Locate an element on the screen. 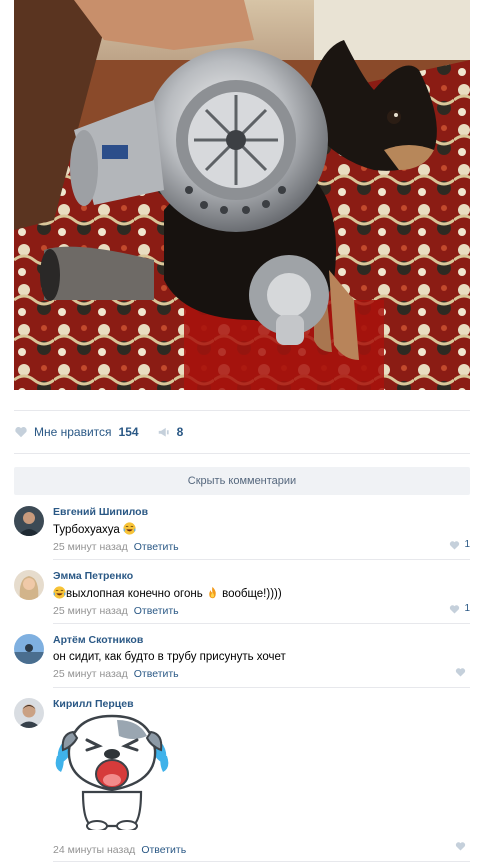 Image resolution: width=484 pixels, height=864 pixels. hide-comments-button: Скрыть комментарии is located at coordinates (242, 481).